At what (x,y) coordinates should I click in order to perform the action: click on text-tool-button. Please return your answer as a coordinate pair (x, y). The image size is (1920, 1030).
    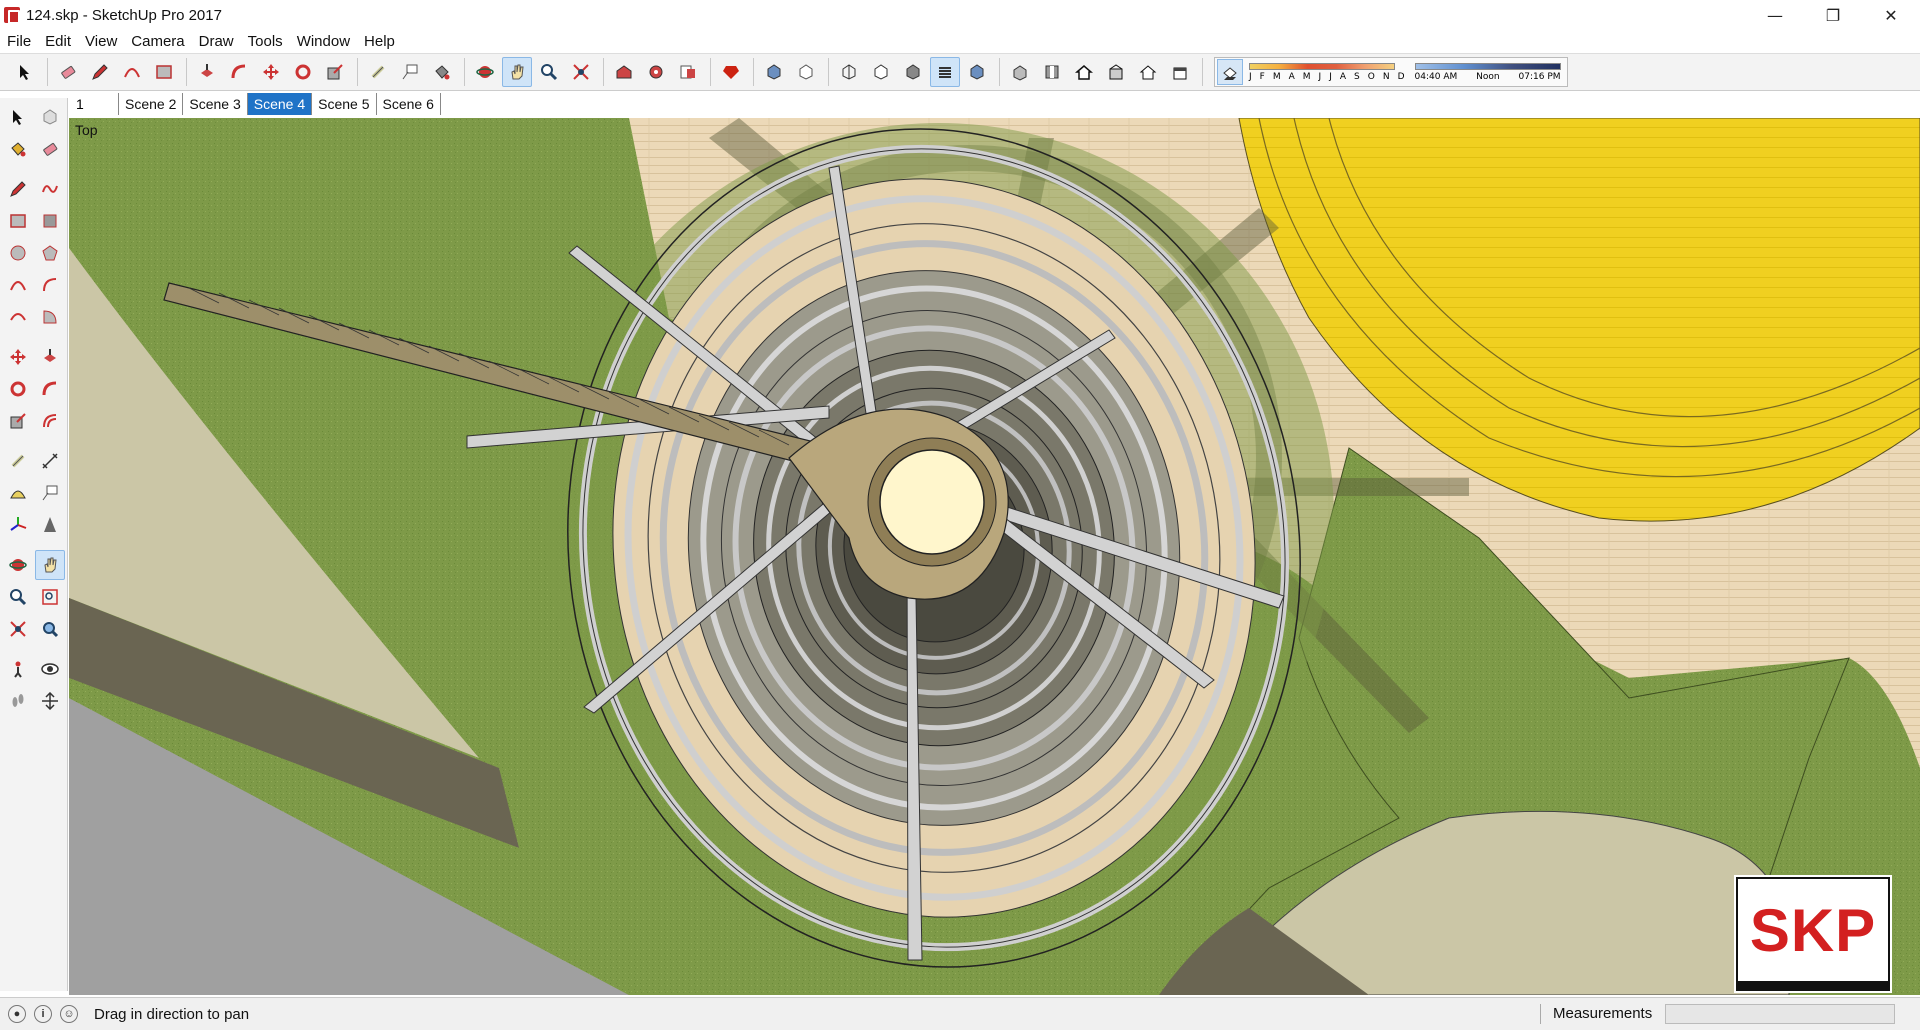
    Looking at the image, I should click on (410, 72).